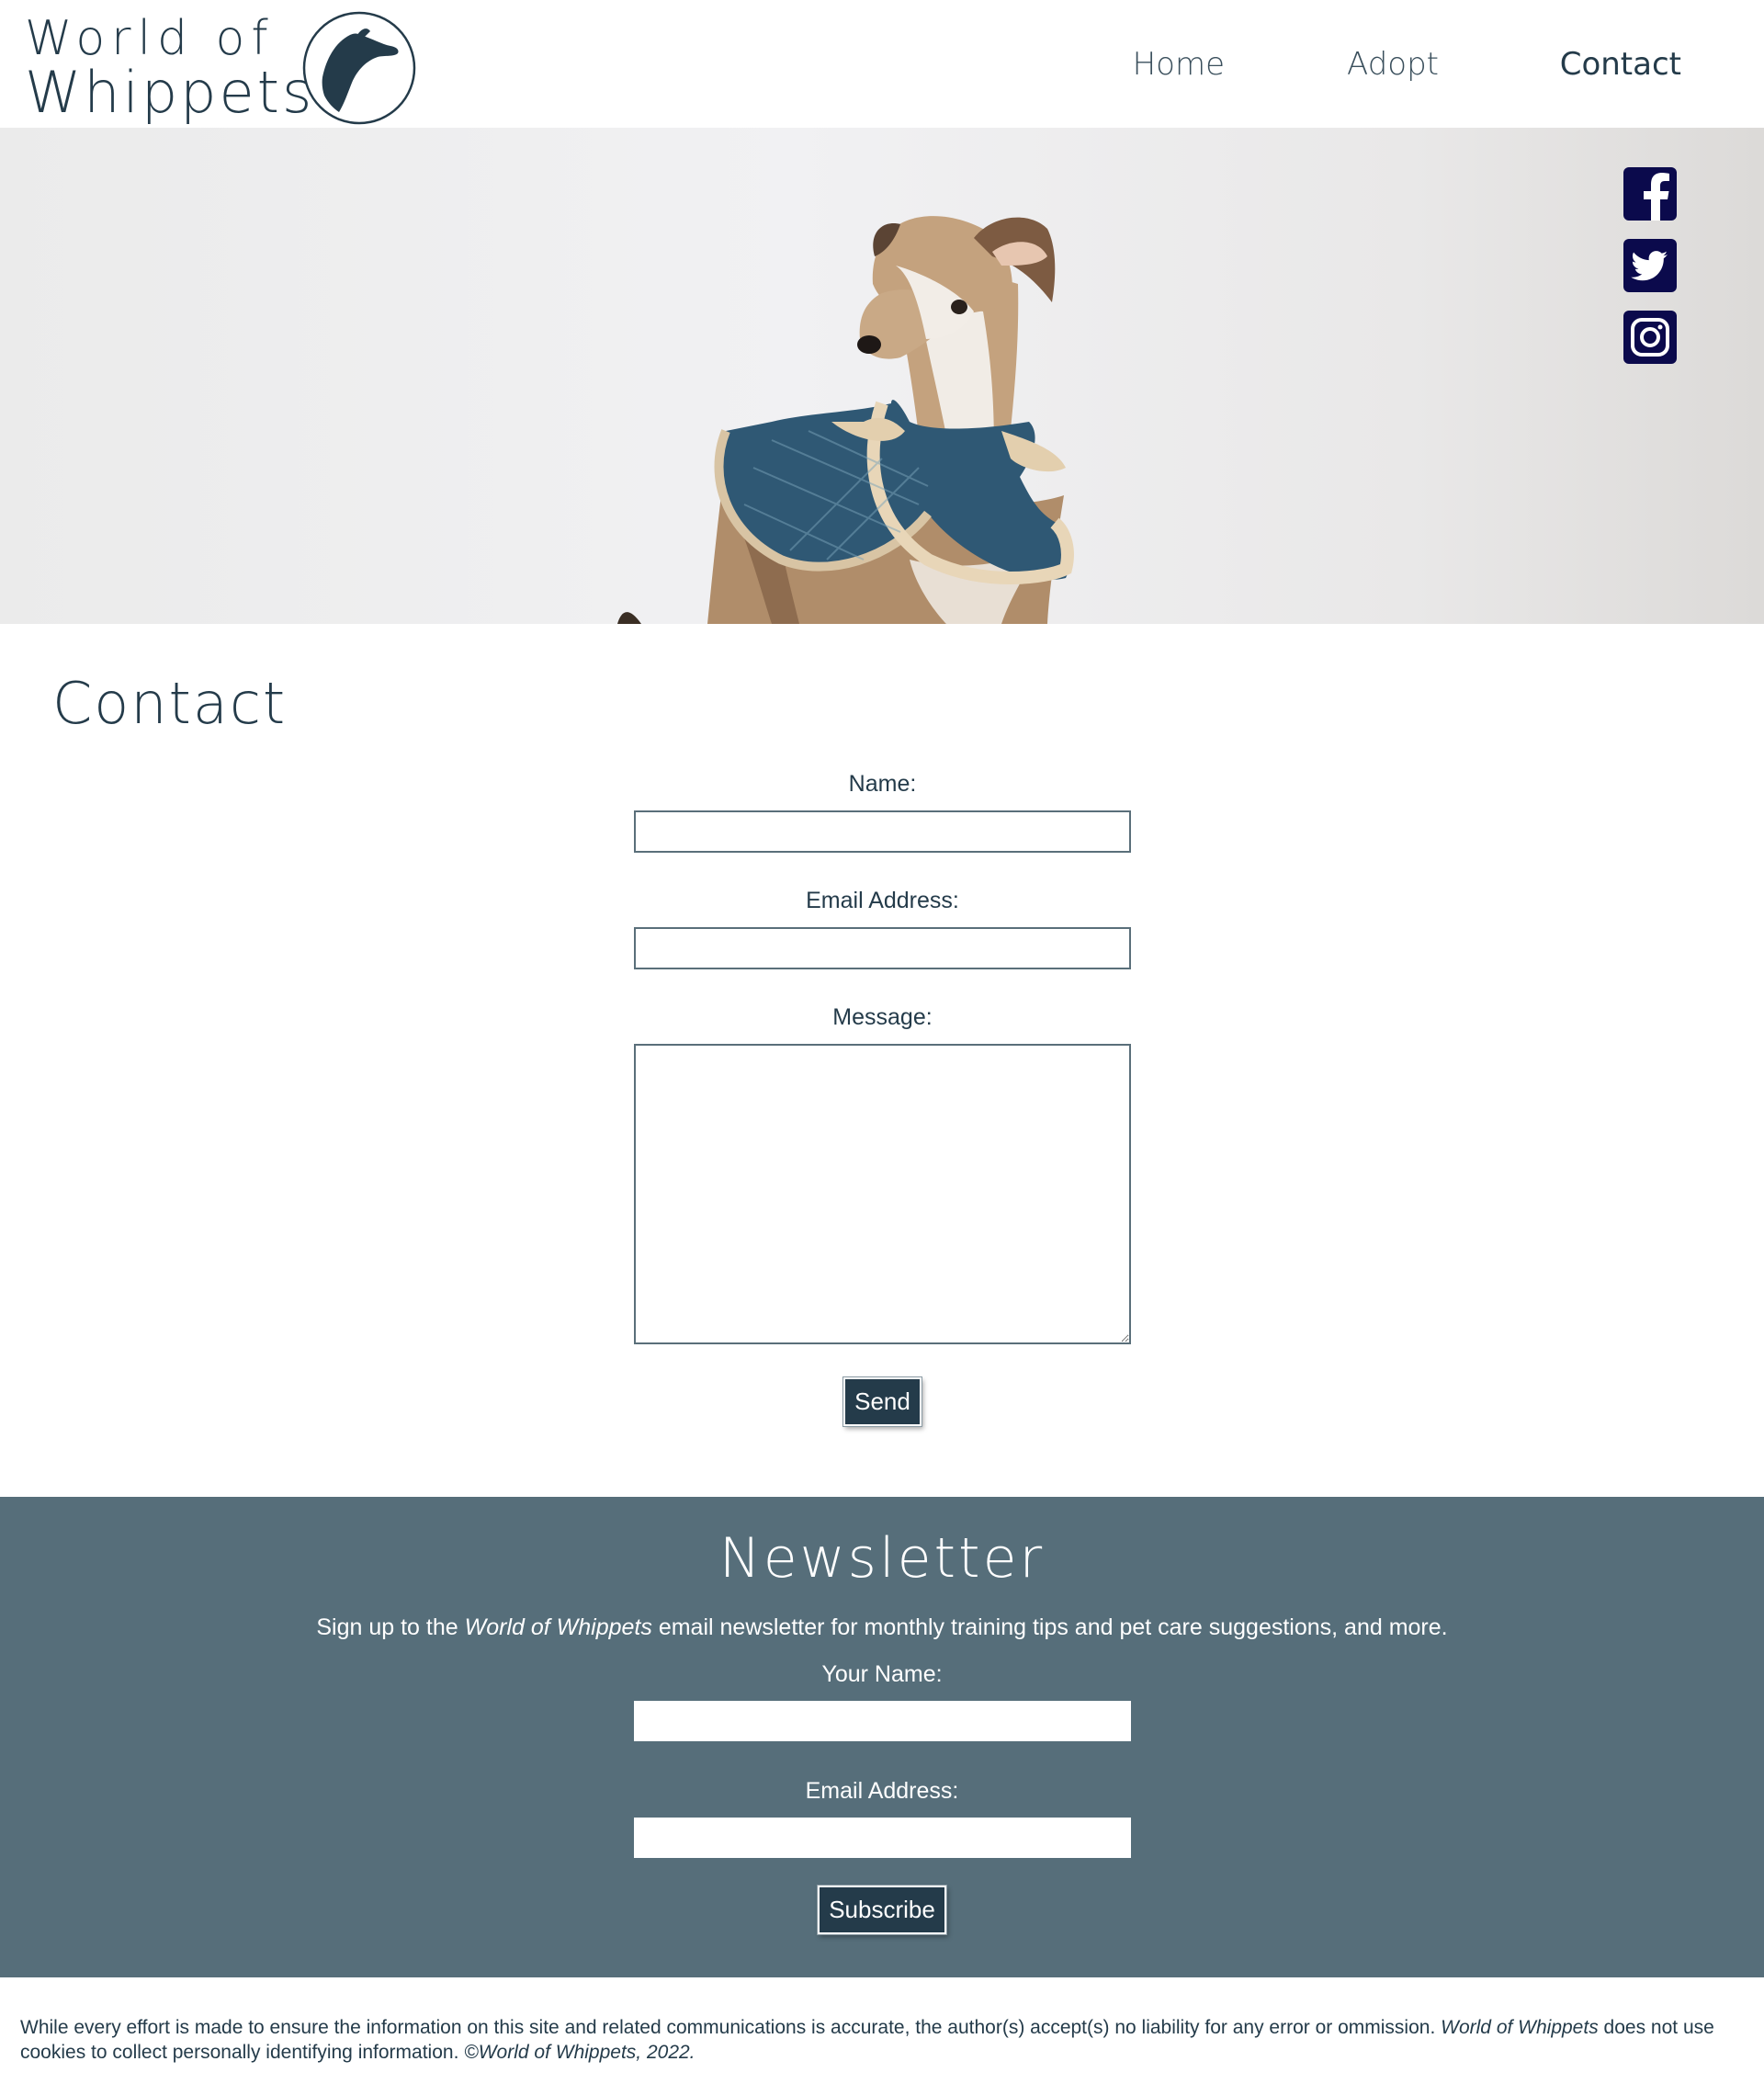  What do you see at coordinates (882, 1674) in the screenshot?
I see `newsletter-name-label: Your Name:` at bounding box center [882, 1674].